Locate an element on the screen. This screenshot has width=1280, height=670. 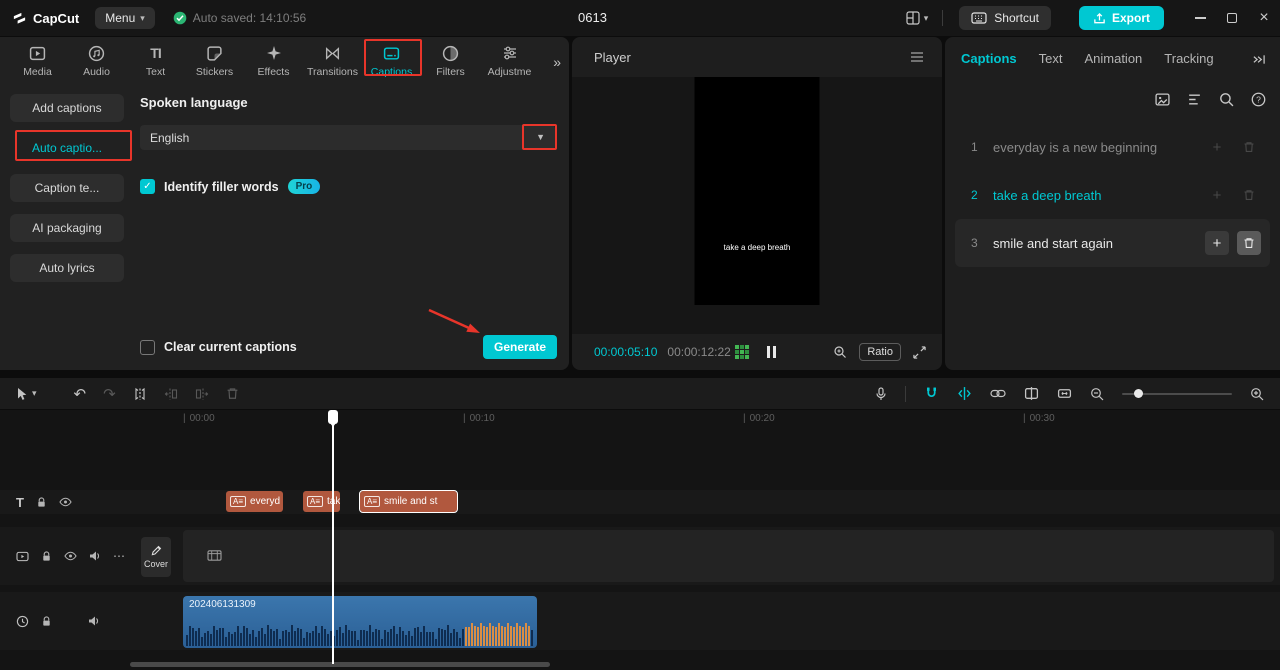
batch-edit-icon is located at coordinates (1194, 99).